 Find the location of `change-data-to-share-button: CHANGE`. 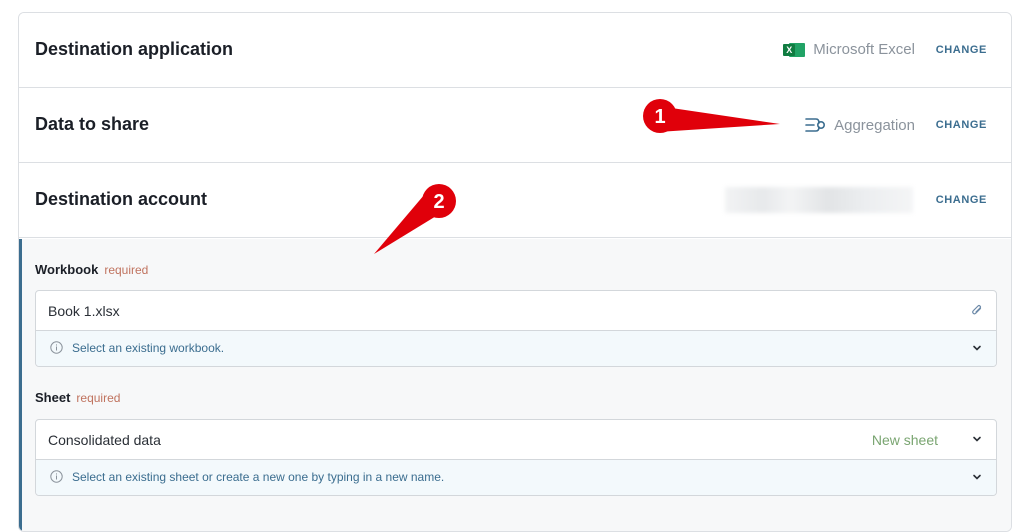

change-data-to-share-button: CHANGE is located at coordinates (961, 125).